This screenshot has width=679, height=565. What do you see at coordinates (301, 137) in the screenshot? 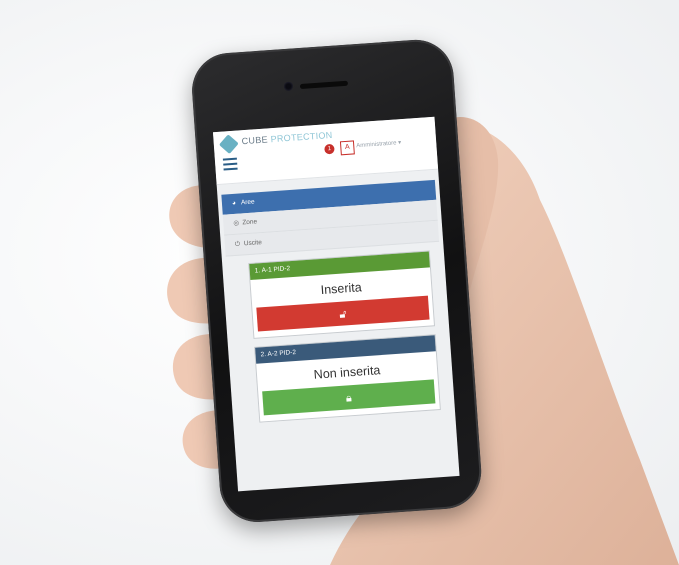
I see `logo-accent: PROTECTION` at bounding box center [301, 137].